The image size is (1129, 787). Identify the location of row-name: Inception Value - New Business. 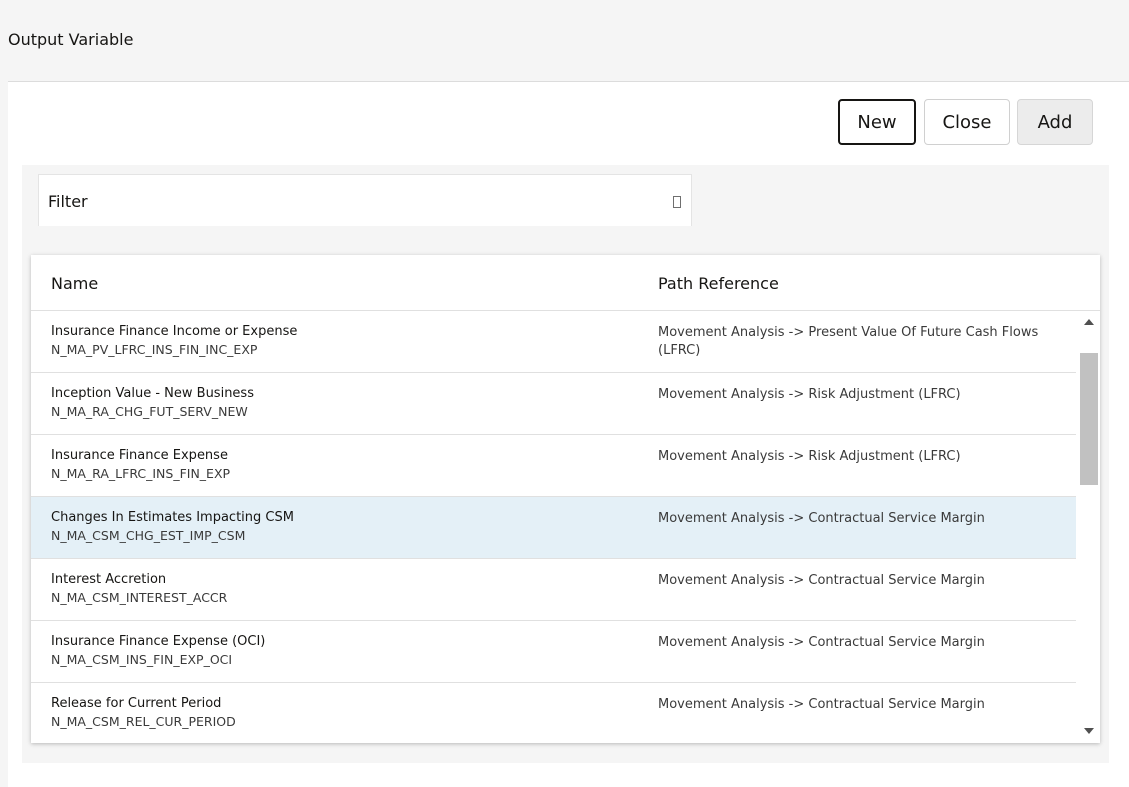
(152, 393).